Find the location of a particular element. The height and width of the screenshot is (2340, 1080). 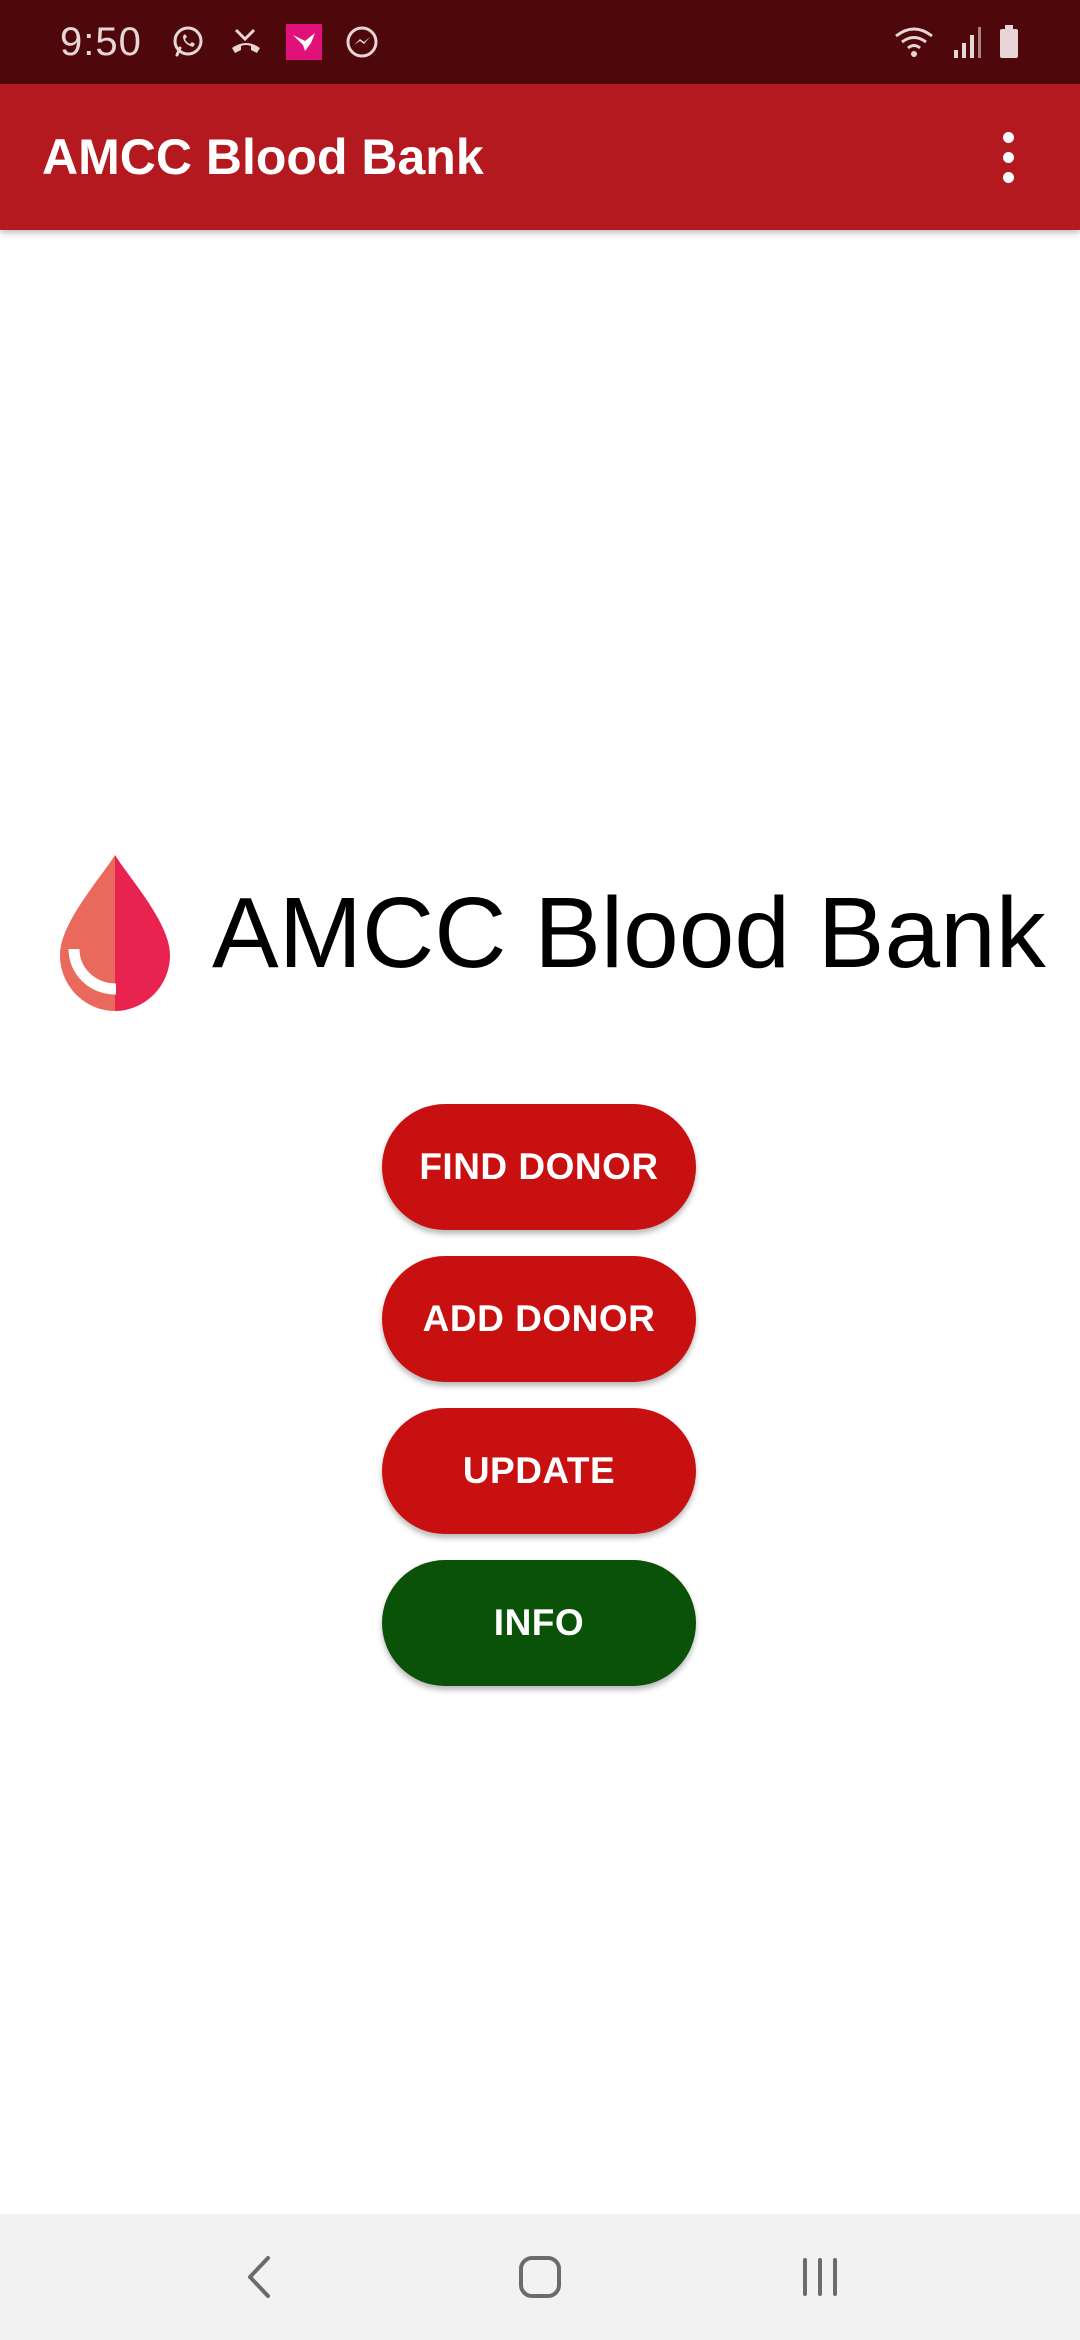

find-donor-button: FIND DONOR is located at coordinates (539, 1167).